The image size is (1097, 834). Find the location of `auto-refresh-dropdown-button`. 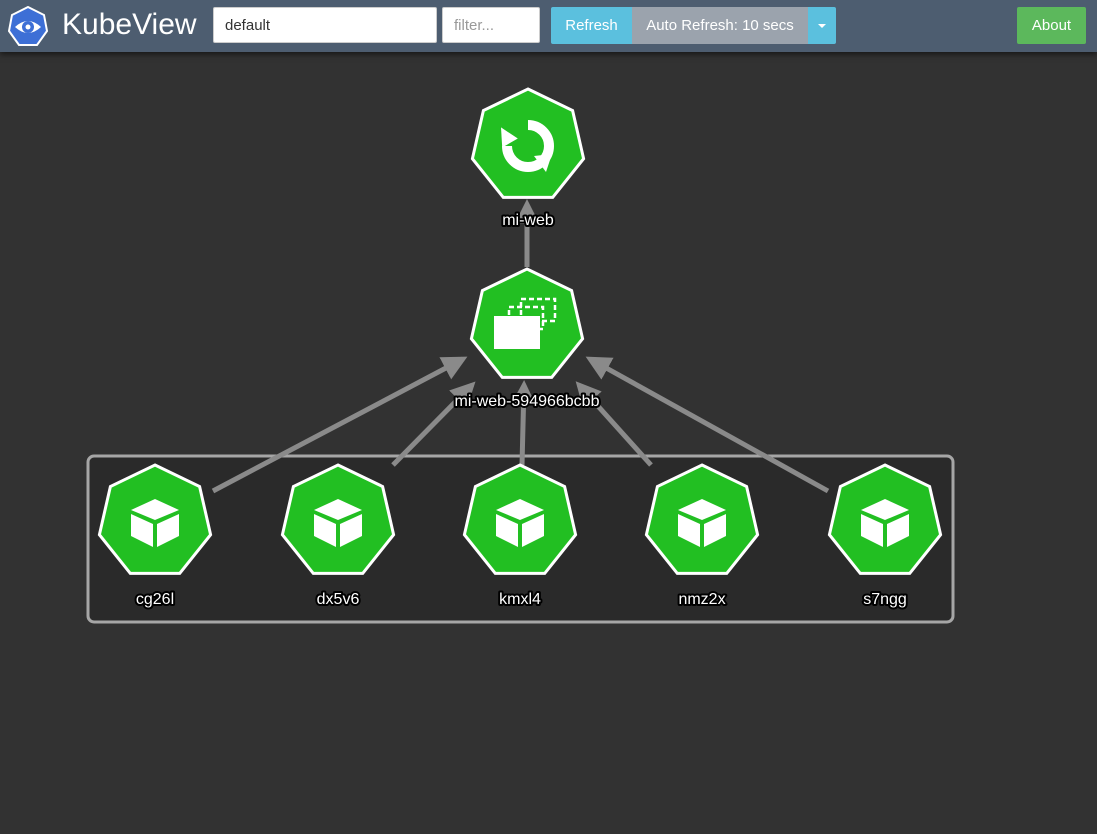

auto-refresh-dropdown-button is located at coordinates (822, 25).